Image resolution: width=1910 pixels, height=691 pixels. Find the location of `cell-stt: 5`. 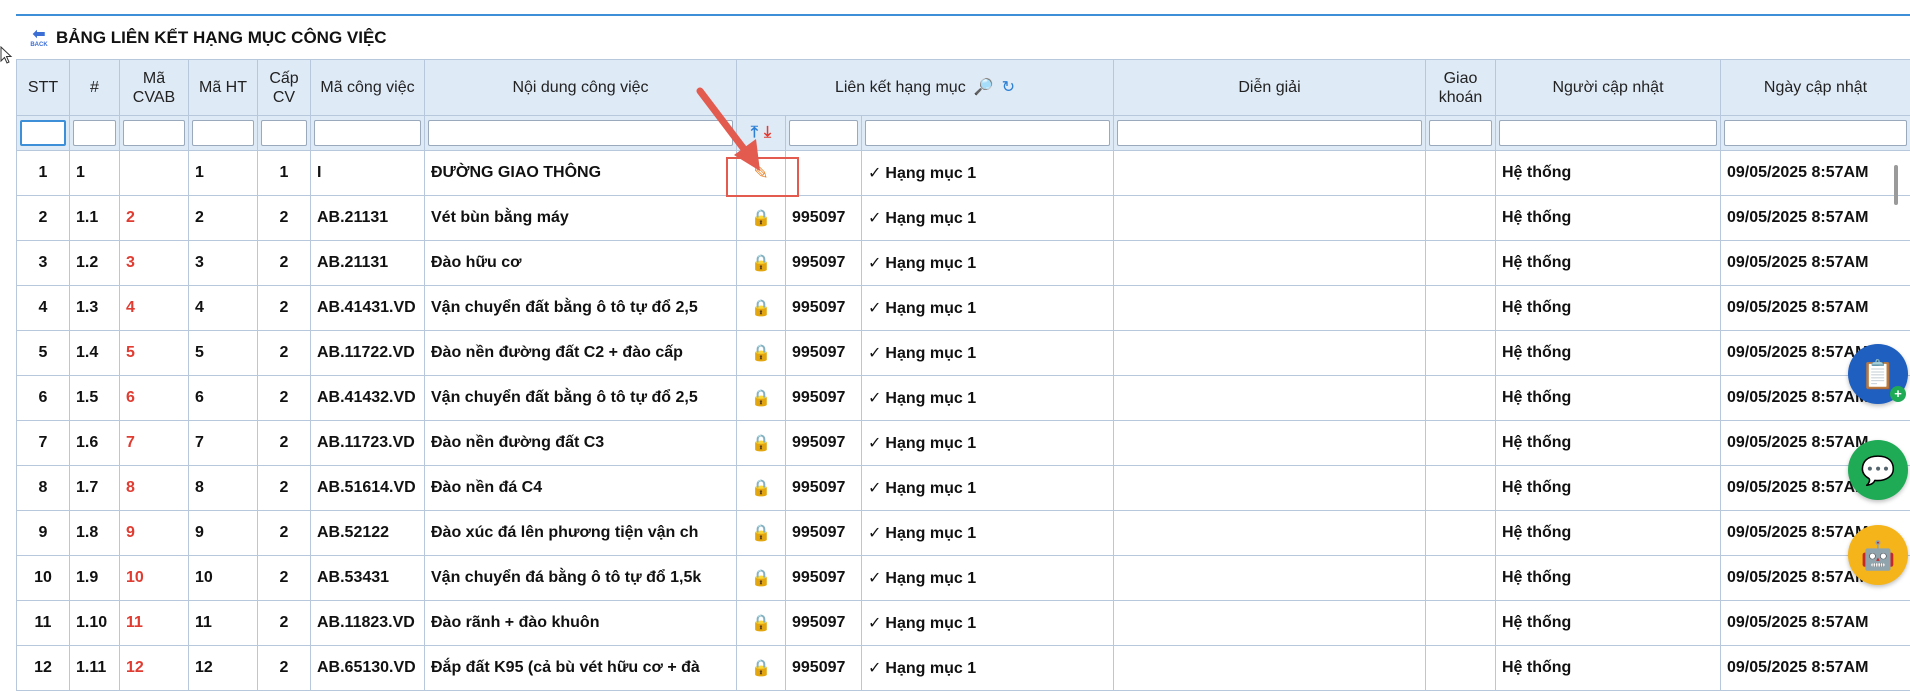

cell-stt: 5 is located at coordinates (43, 353).